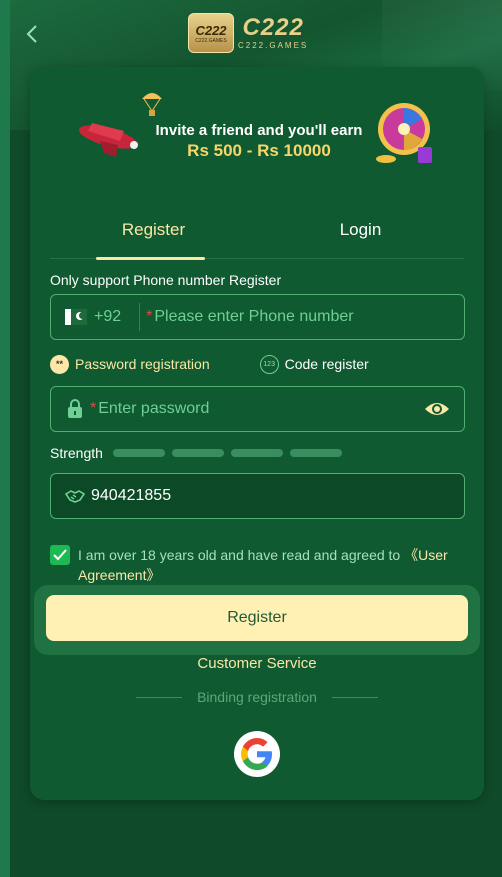 This screenshot has height=877, width=502. I want to click on register-button-wrapper: Register, so click(257, 620).